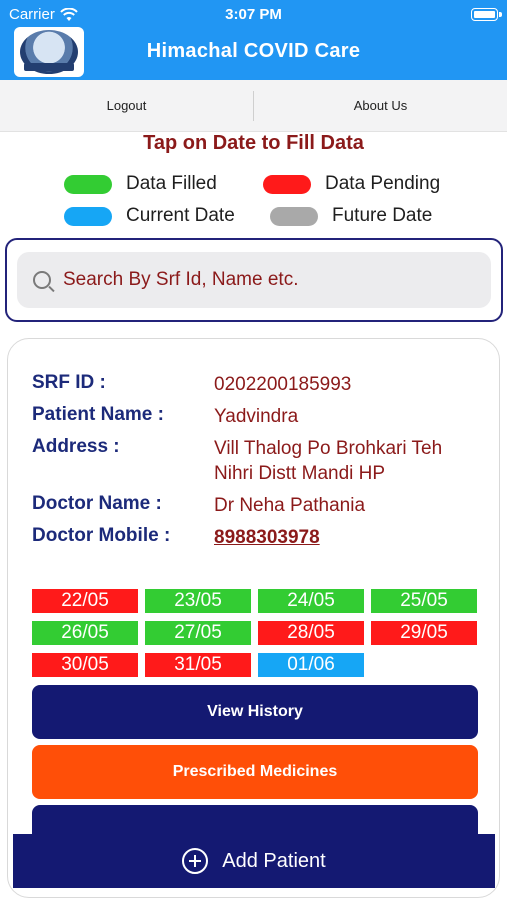  What do you see at coordinates (98, 414) in the screenshot?
I see `patient-name-label: Patient Name :` at bounding box center [98, 414].